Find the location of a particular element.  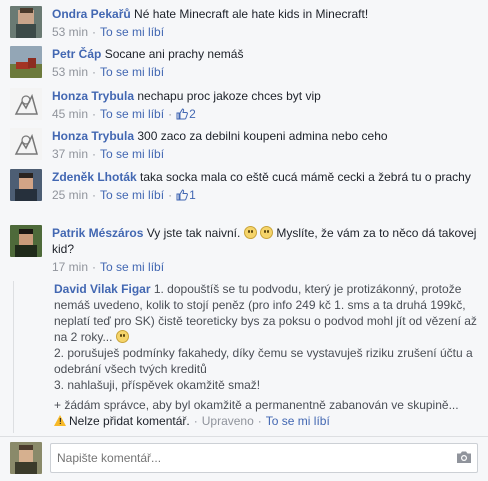

like-count: 1 is located at coordinates (186, 195).